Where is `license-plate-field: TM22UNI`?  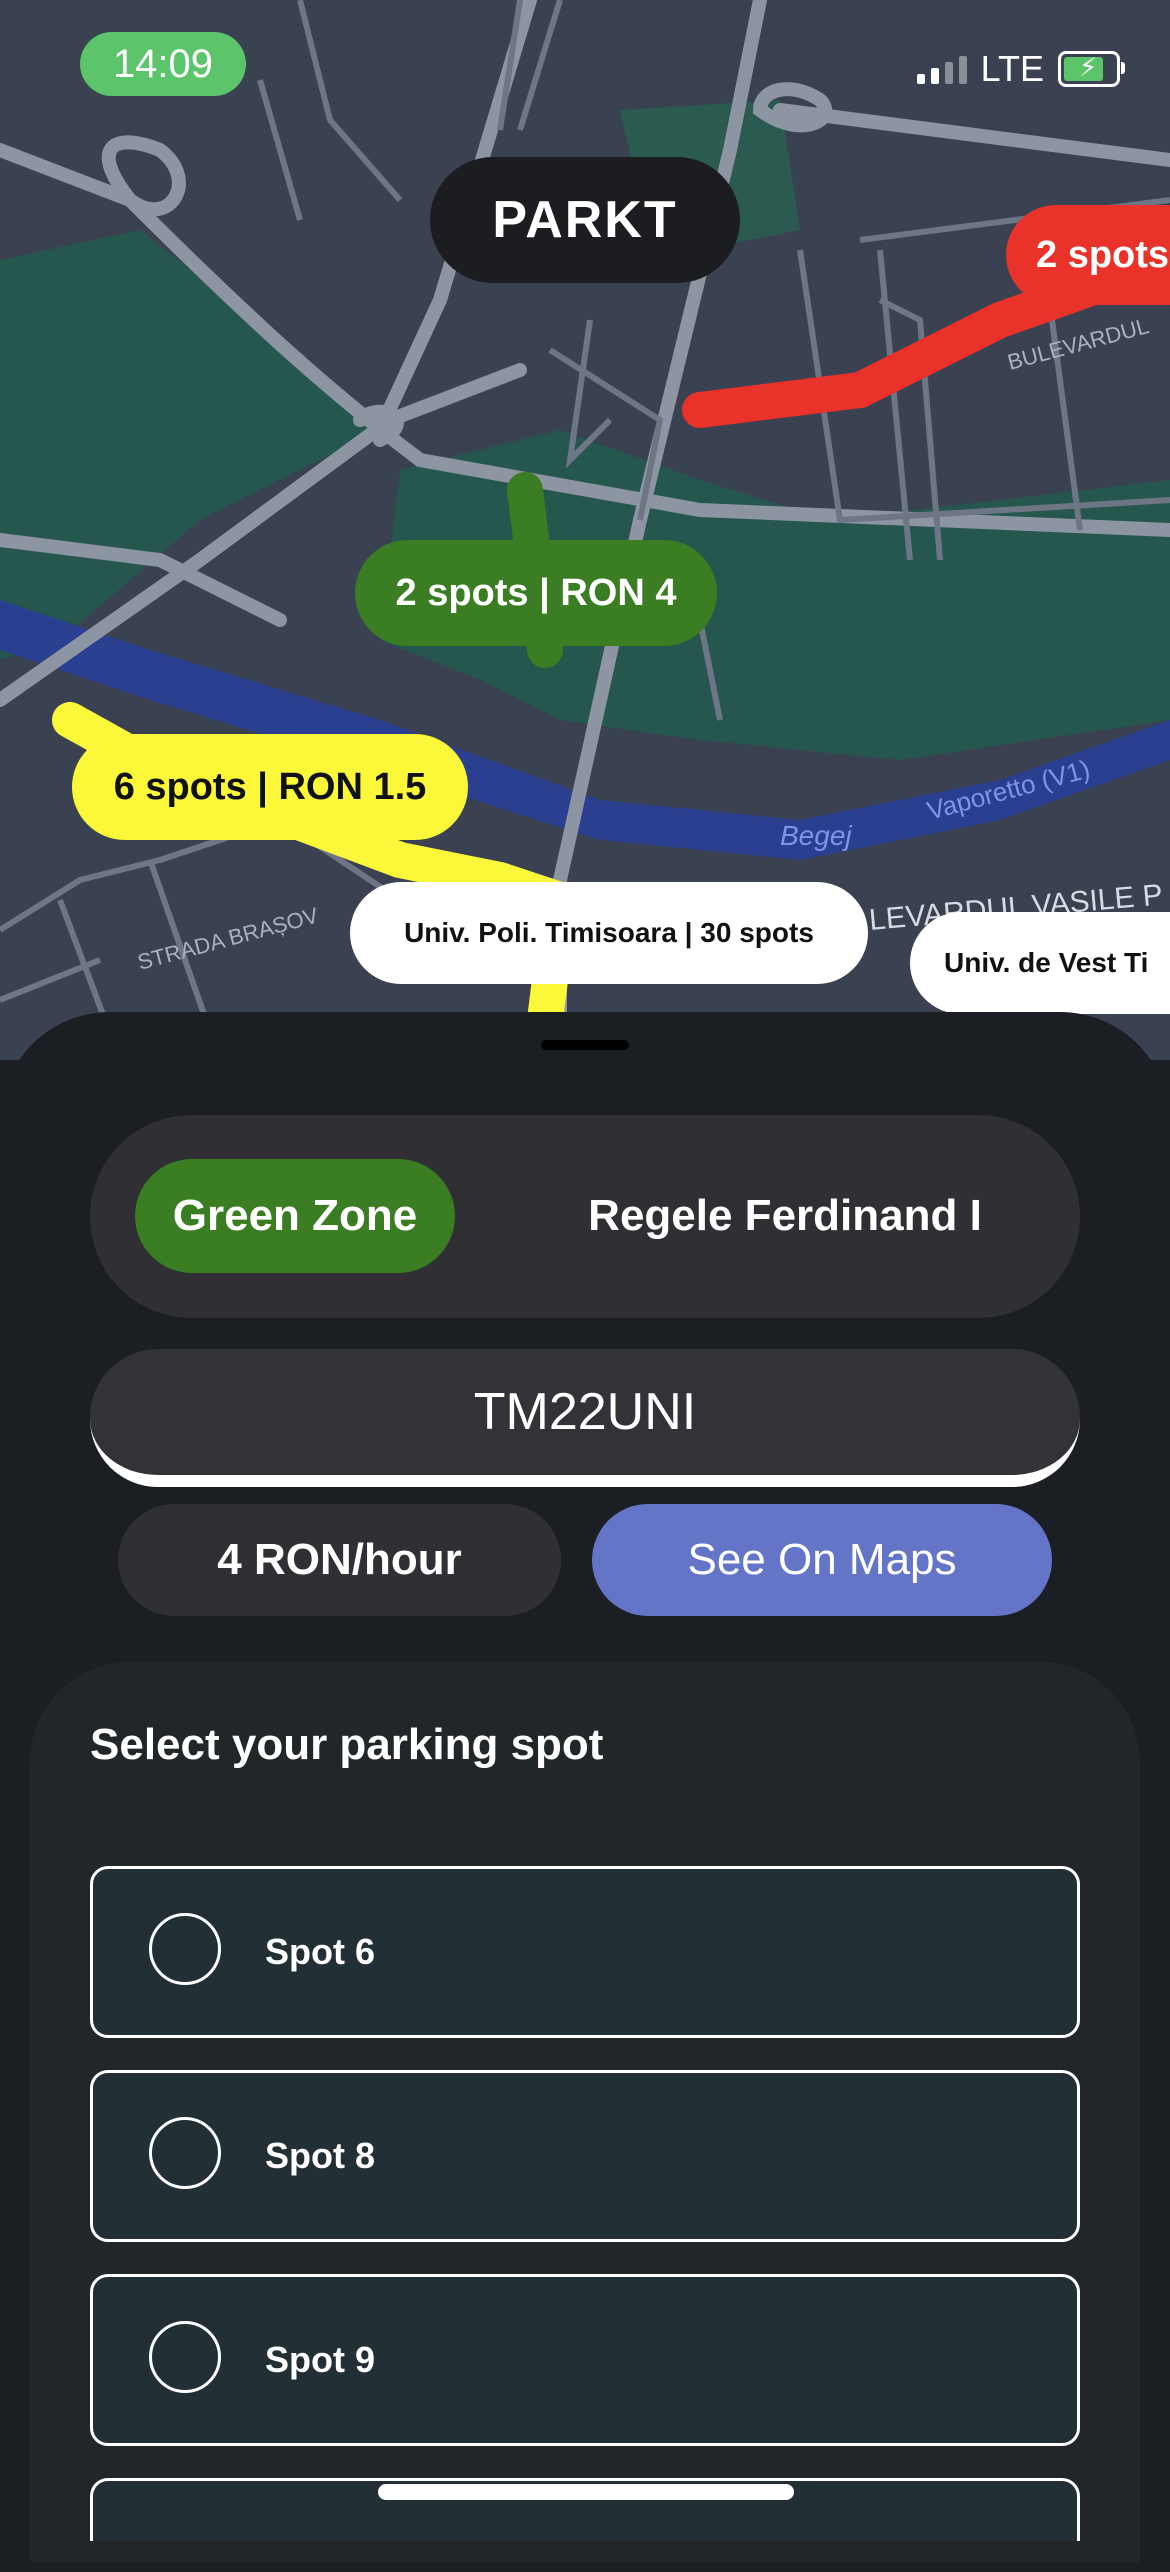
license-plate-field: TM22UNI is located at coordinates (585, 1418).